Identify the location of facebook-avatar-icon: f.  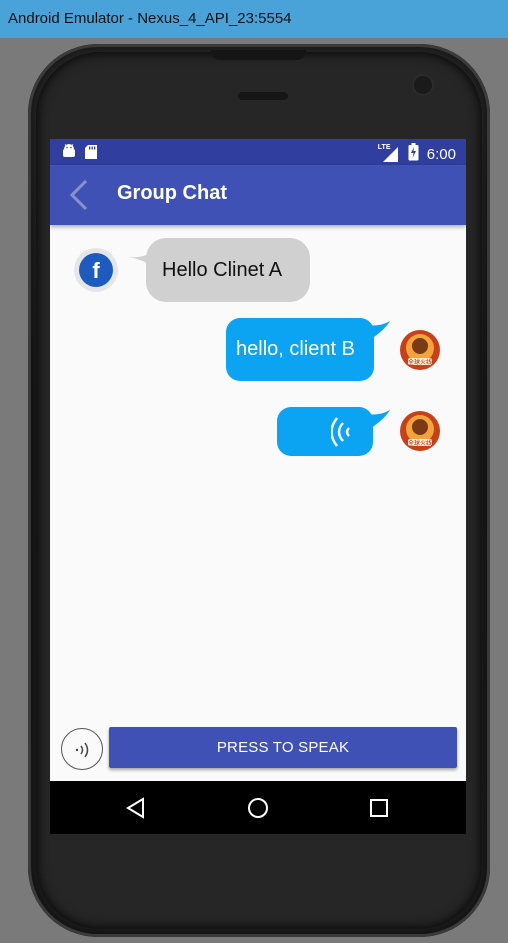
(96, 270).